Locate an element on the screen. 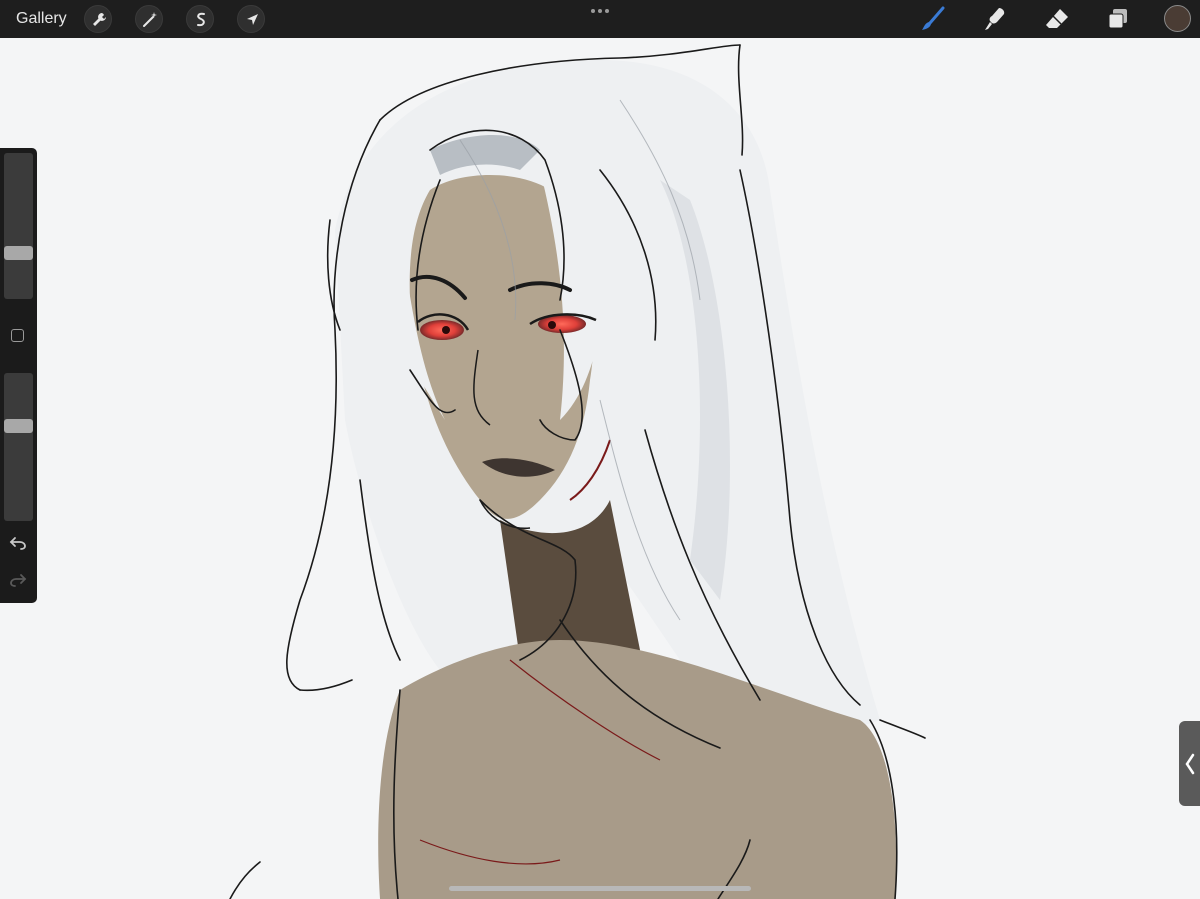 The height and width of the screenshot is (899, 1200). ellipsis-icon is located at coordinates (600, 11).